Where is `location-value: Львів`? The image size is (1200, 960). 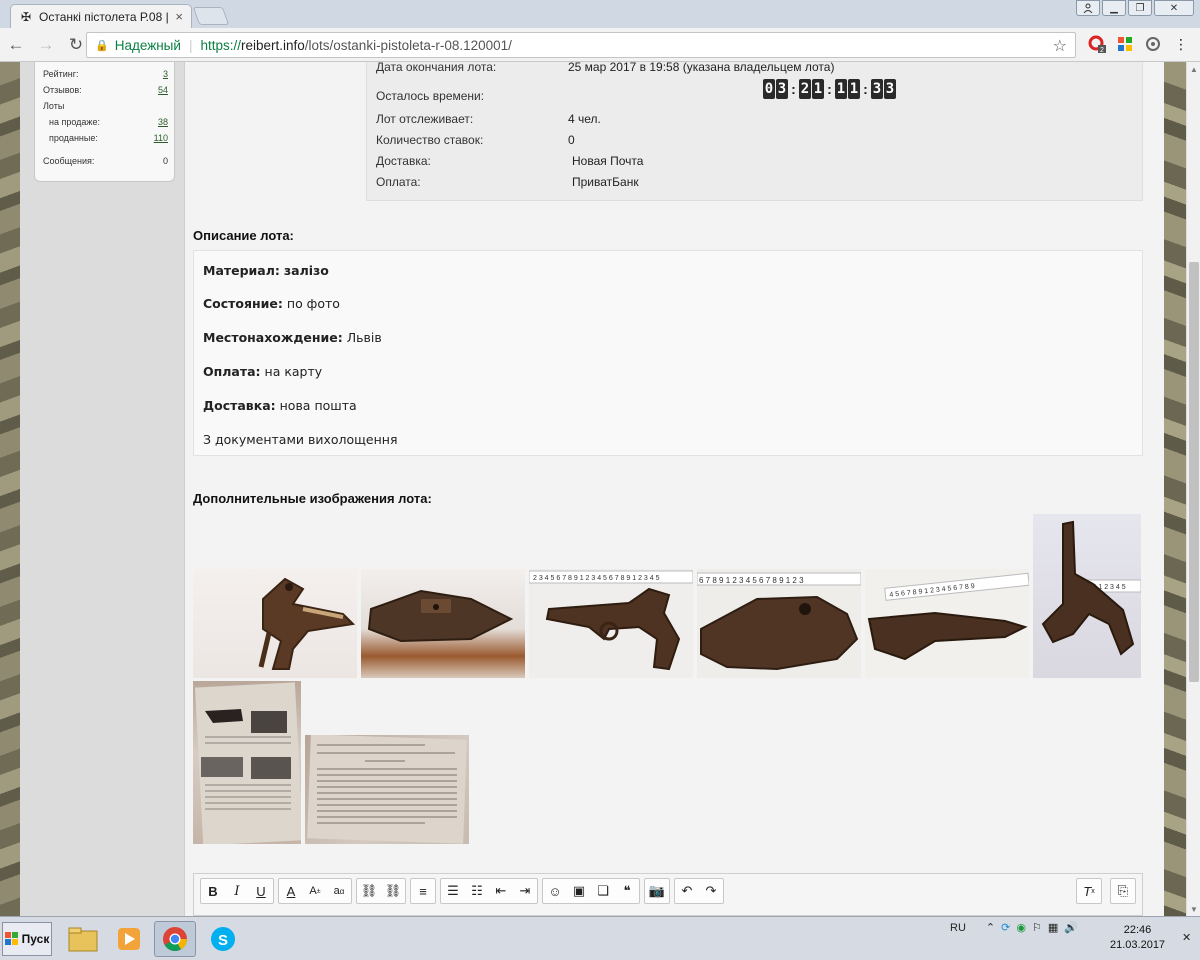 location-value: Львів is located at coordinates (364, 337).